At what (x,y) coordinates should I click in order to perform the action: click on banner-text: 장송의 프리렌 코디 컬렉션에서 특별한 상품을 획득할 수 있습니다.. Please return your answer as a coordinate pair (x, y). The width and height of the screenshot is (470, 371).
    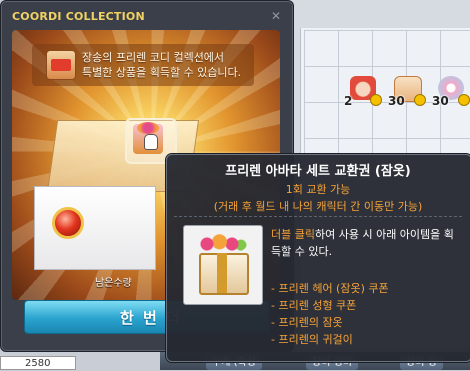
    Looking at the image, I should click on (177, 65).